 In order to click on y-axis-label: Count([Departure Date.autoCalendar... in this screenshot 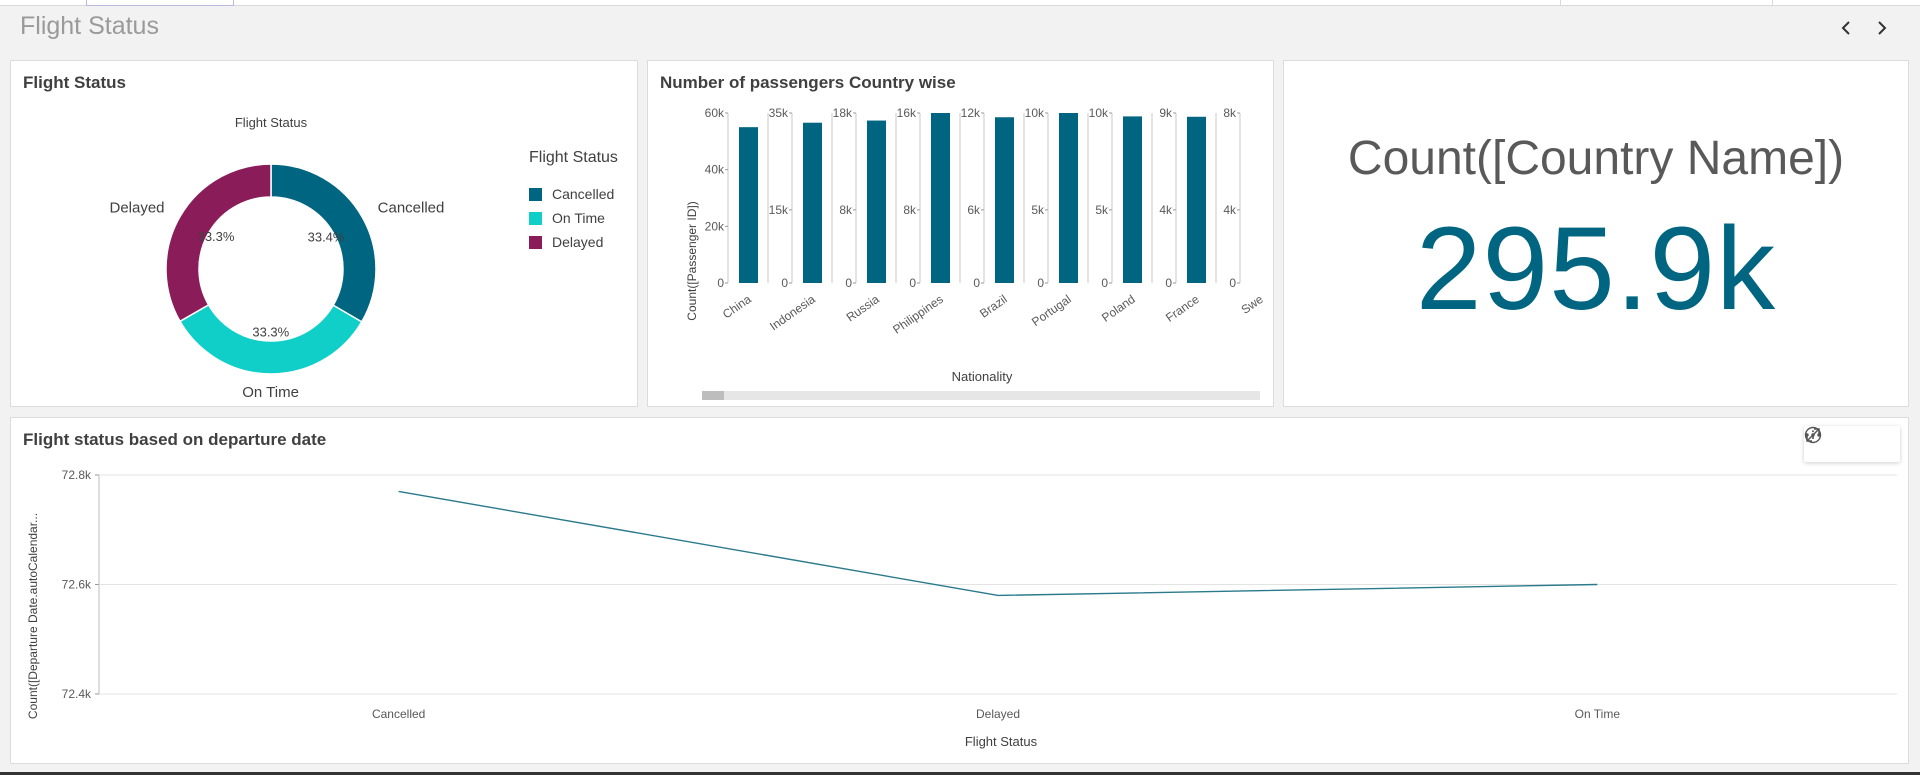, I will do `click(33, 616)`.